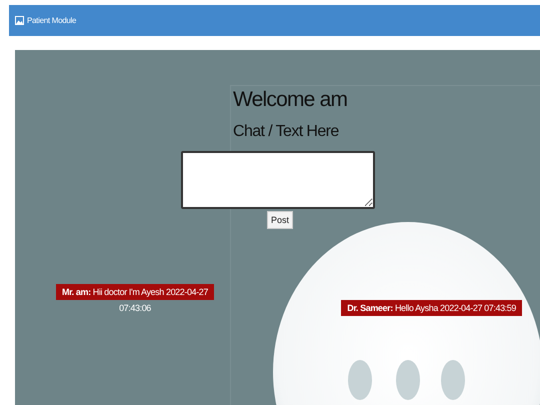 This screenshot has width=540, height=405. I want to click on chat-prompt-label: Chat / Text Here, so click(286, 132).